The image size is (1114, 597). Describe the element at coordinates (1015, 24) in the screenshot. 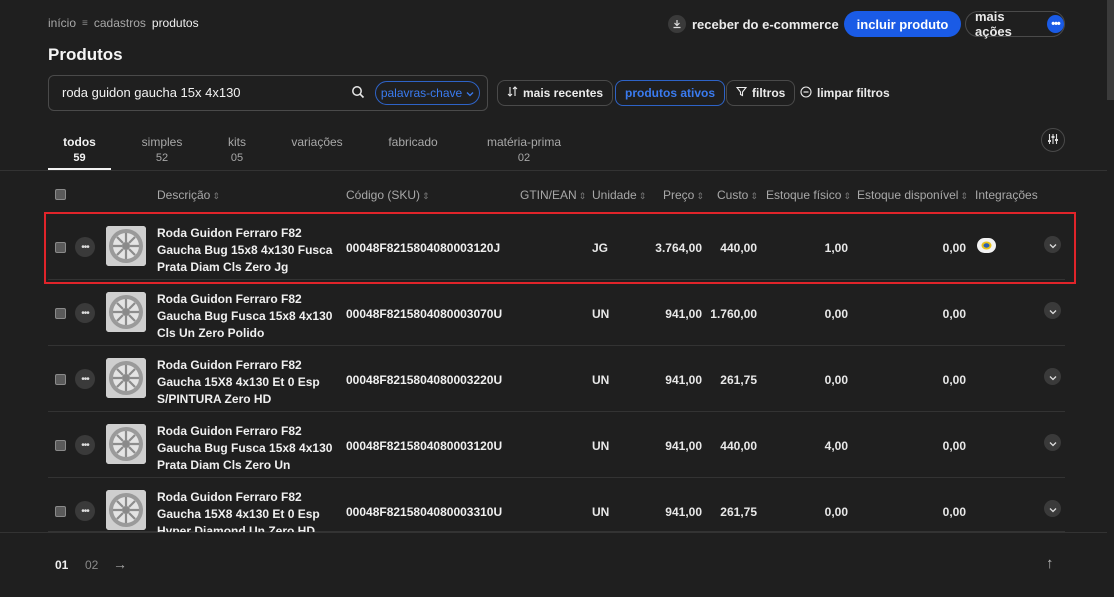

I see `more-actions-button: mais ações •••` at that location.